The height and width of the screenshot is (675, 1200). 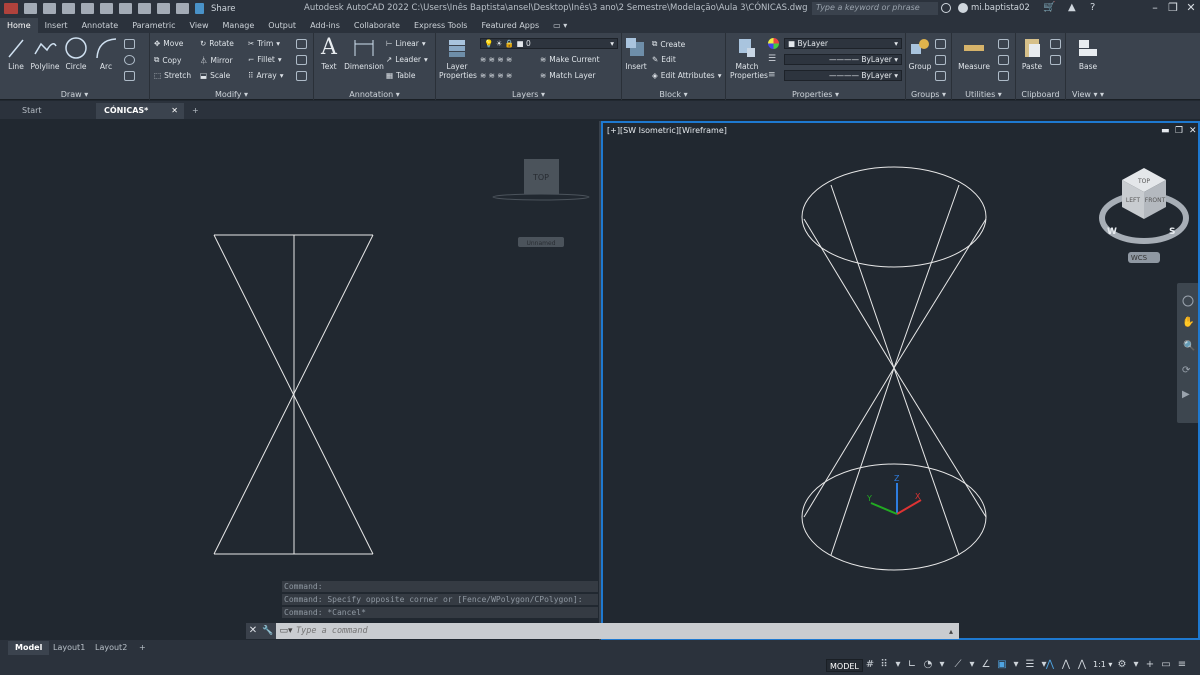 What do you see at coordinates (1150, 665) in the screenshot?
I see `annotation-monitor-icon: +` at bounding box center [1150, 665].